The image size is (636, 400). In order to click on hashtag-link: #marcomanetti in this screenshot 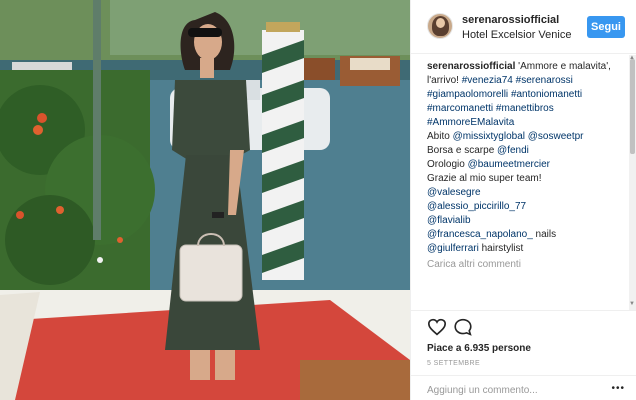, I will do `click(460, 108)`.